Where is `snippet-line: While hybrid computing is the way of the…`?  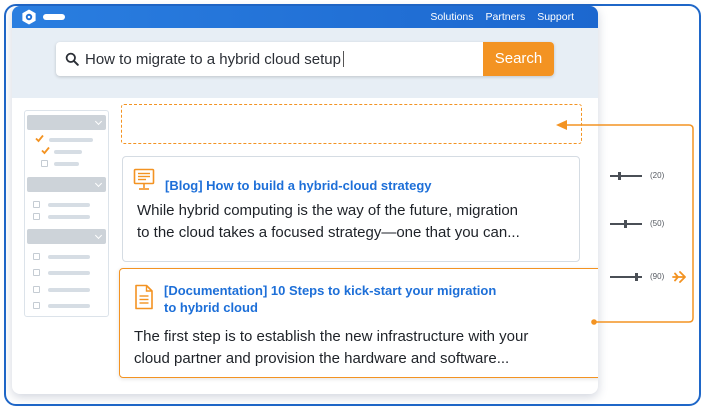 snippet-line: While hybrid computing is the way of the… is located at coordinates (328, 210).